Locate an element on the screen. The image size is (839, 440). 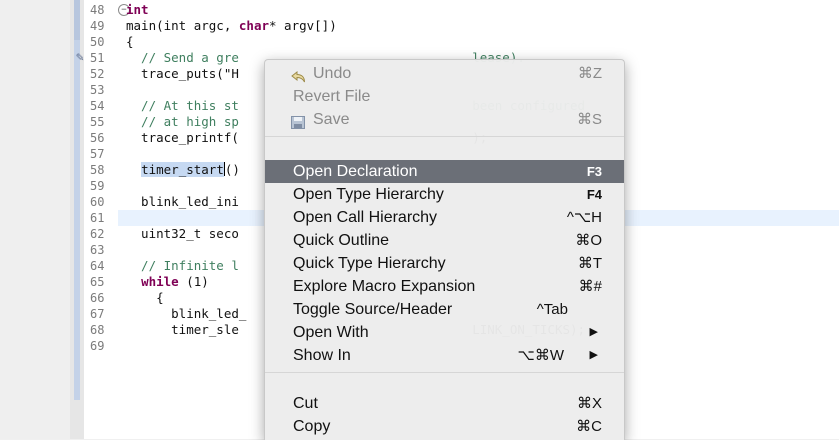
menu-item-shortcut: ⌘S is located at coordinates (589, 119).